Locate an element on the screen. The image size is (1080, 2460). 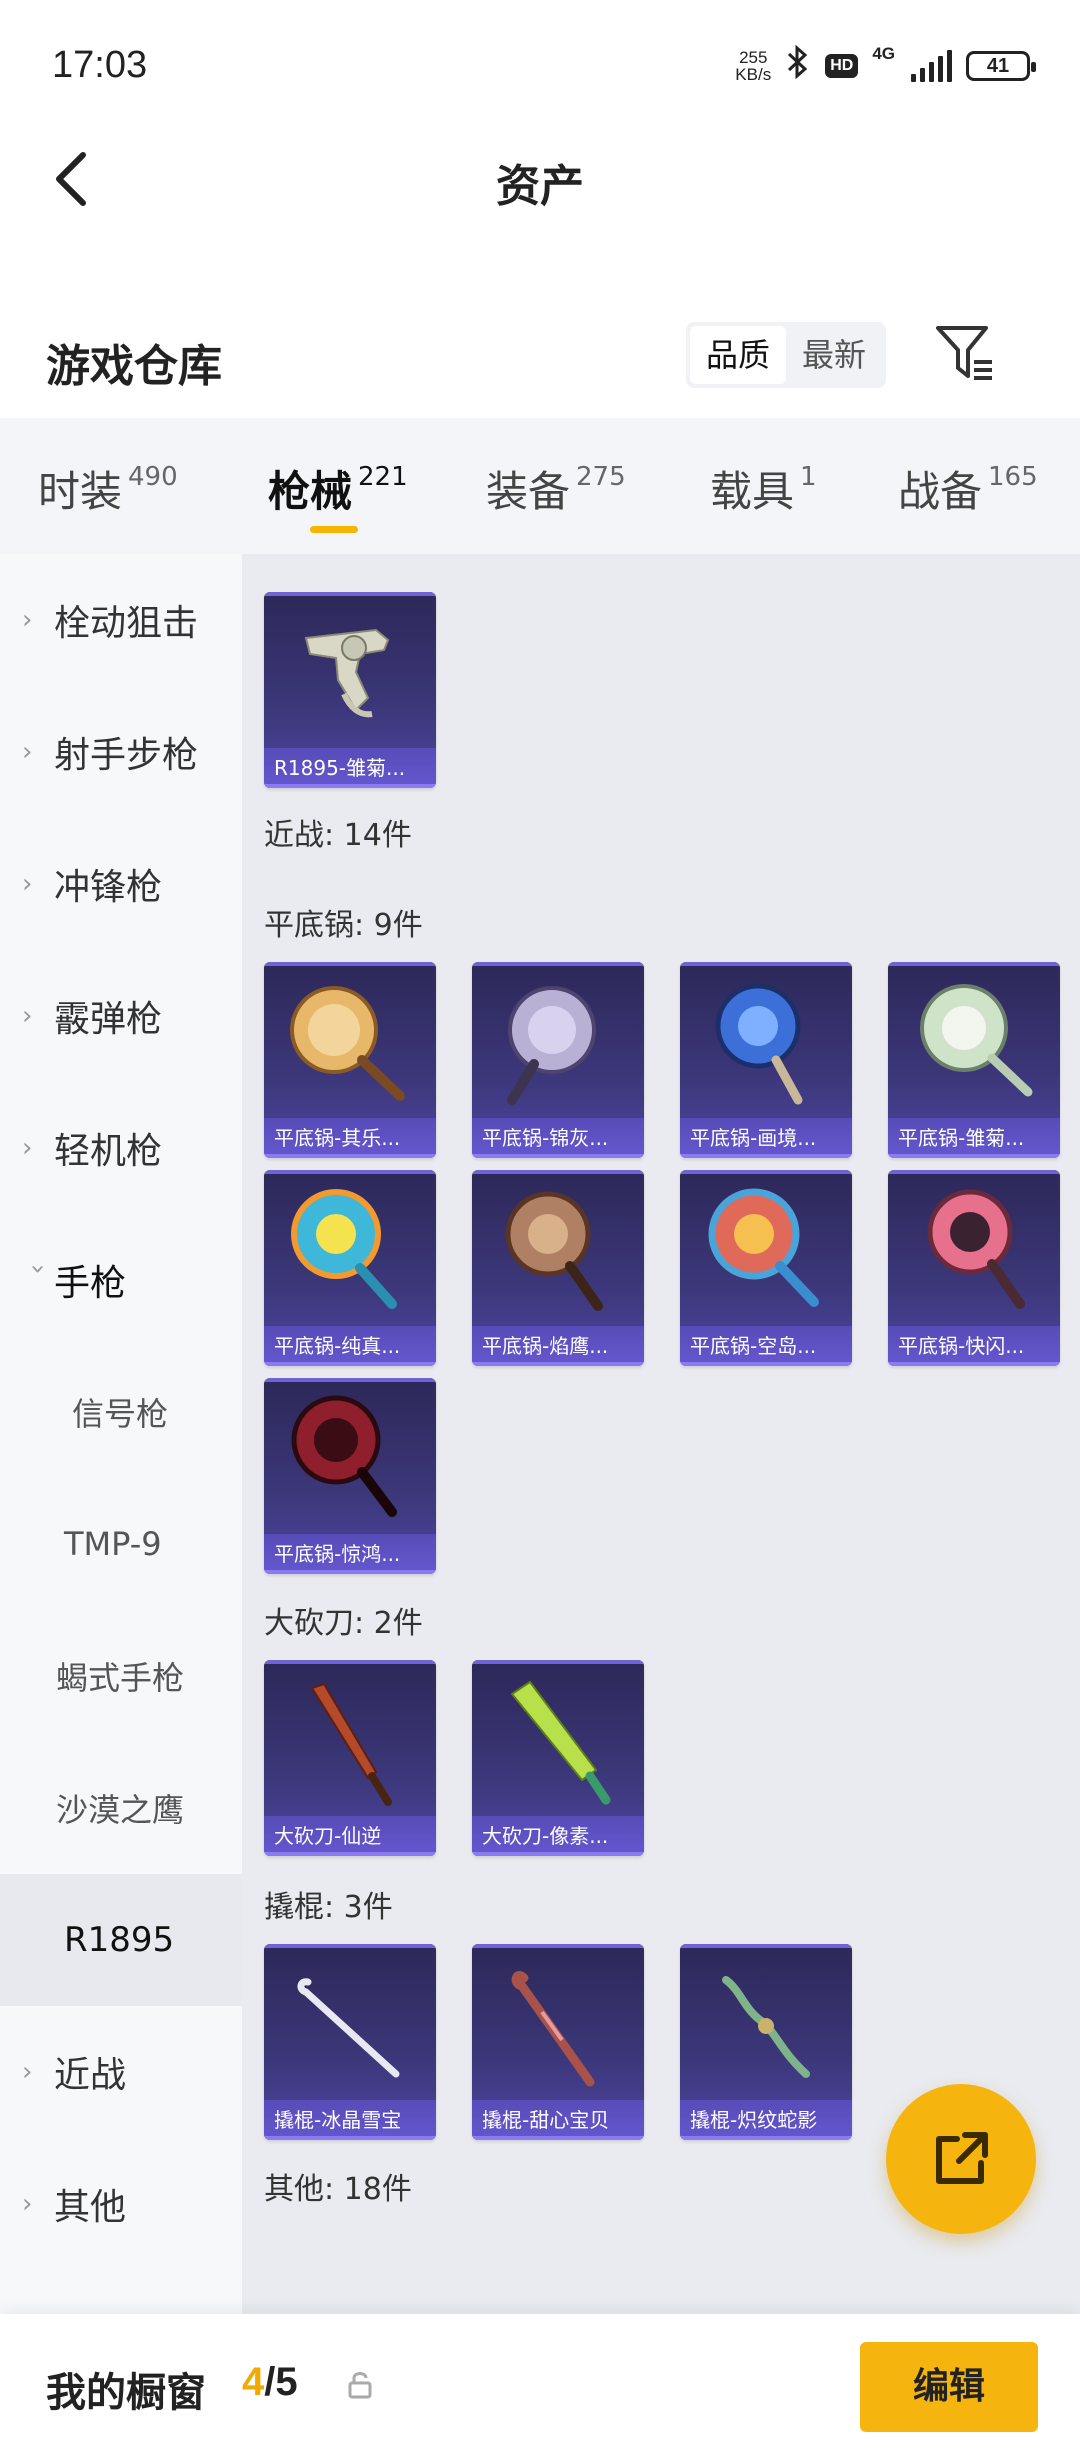
sidebar-item-shotgun: › 霰弹枪 is located at coordinates (121, 1016).